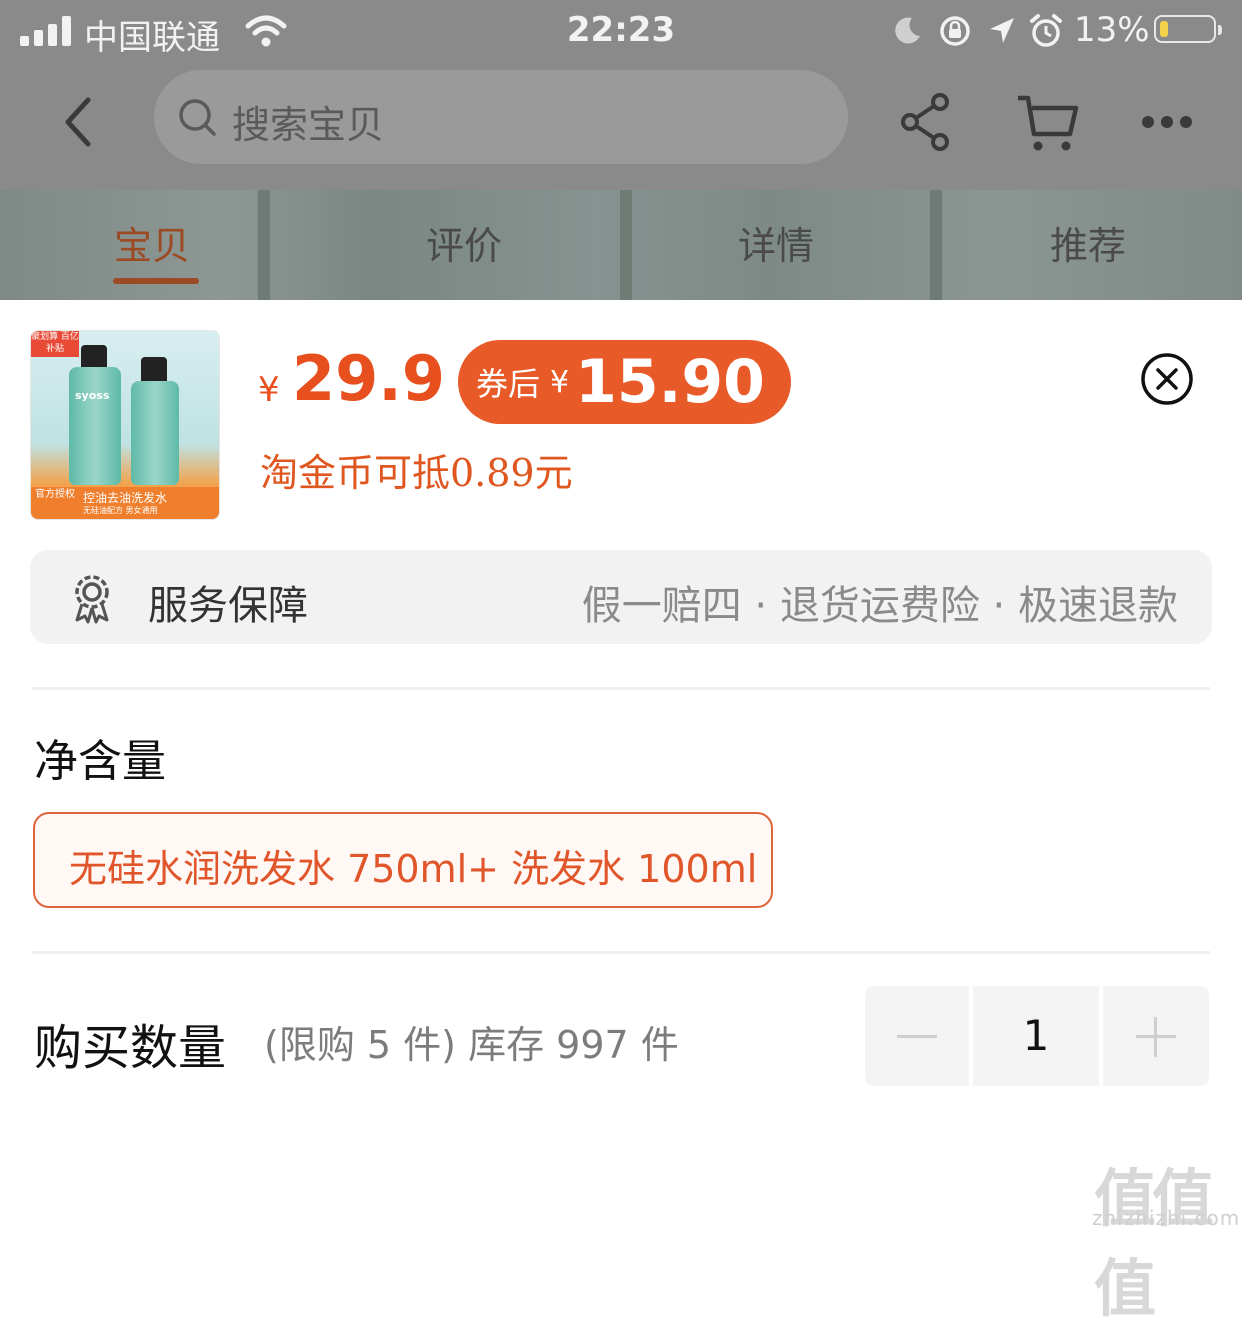 Image resolution: width=1242 pixels, height=1328 pixels. What do you see at coordinates (464, 242) in the screenshot?
I see `tab-reviews: 评价` at bounding box center [464, 242].